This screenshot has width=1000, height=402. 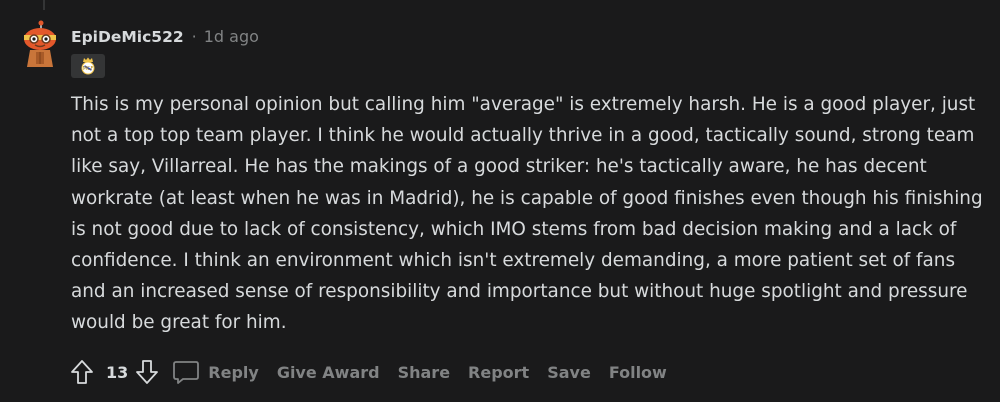 I want to click on reply-button: Reply, so click(x=215, y=372).